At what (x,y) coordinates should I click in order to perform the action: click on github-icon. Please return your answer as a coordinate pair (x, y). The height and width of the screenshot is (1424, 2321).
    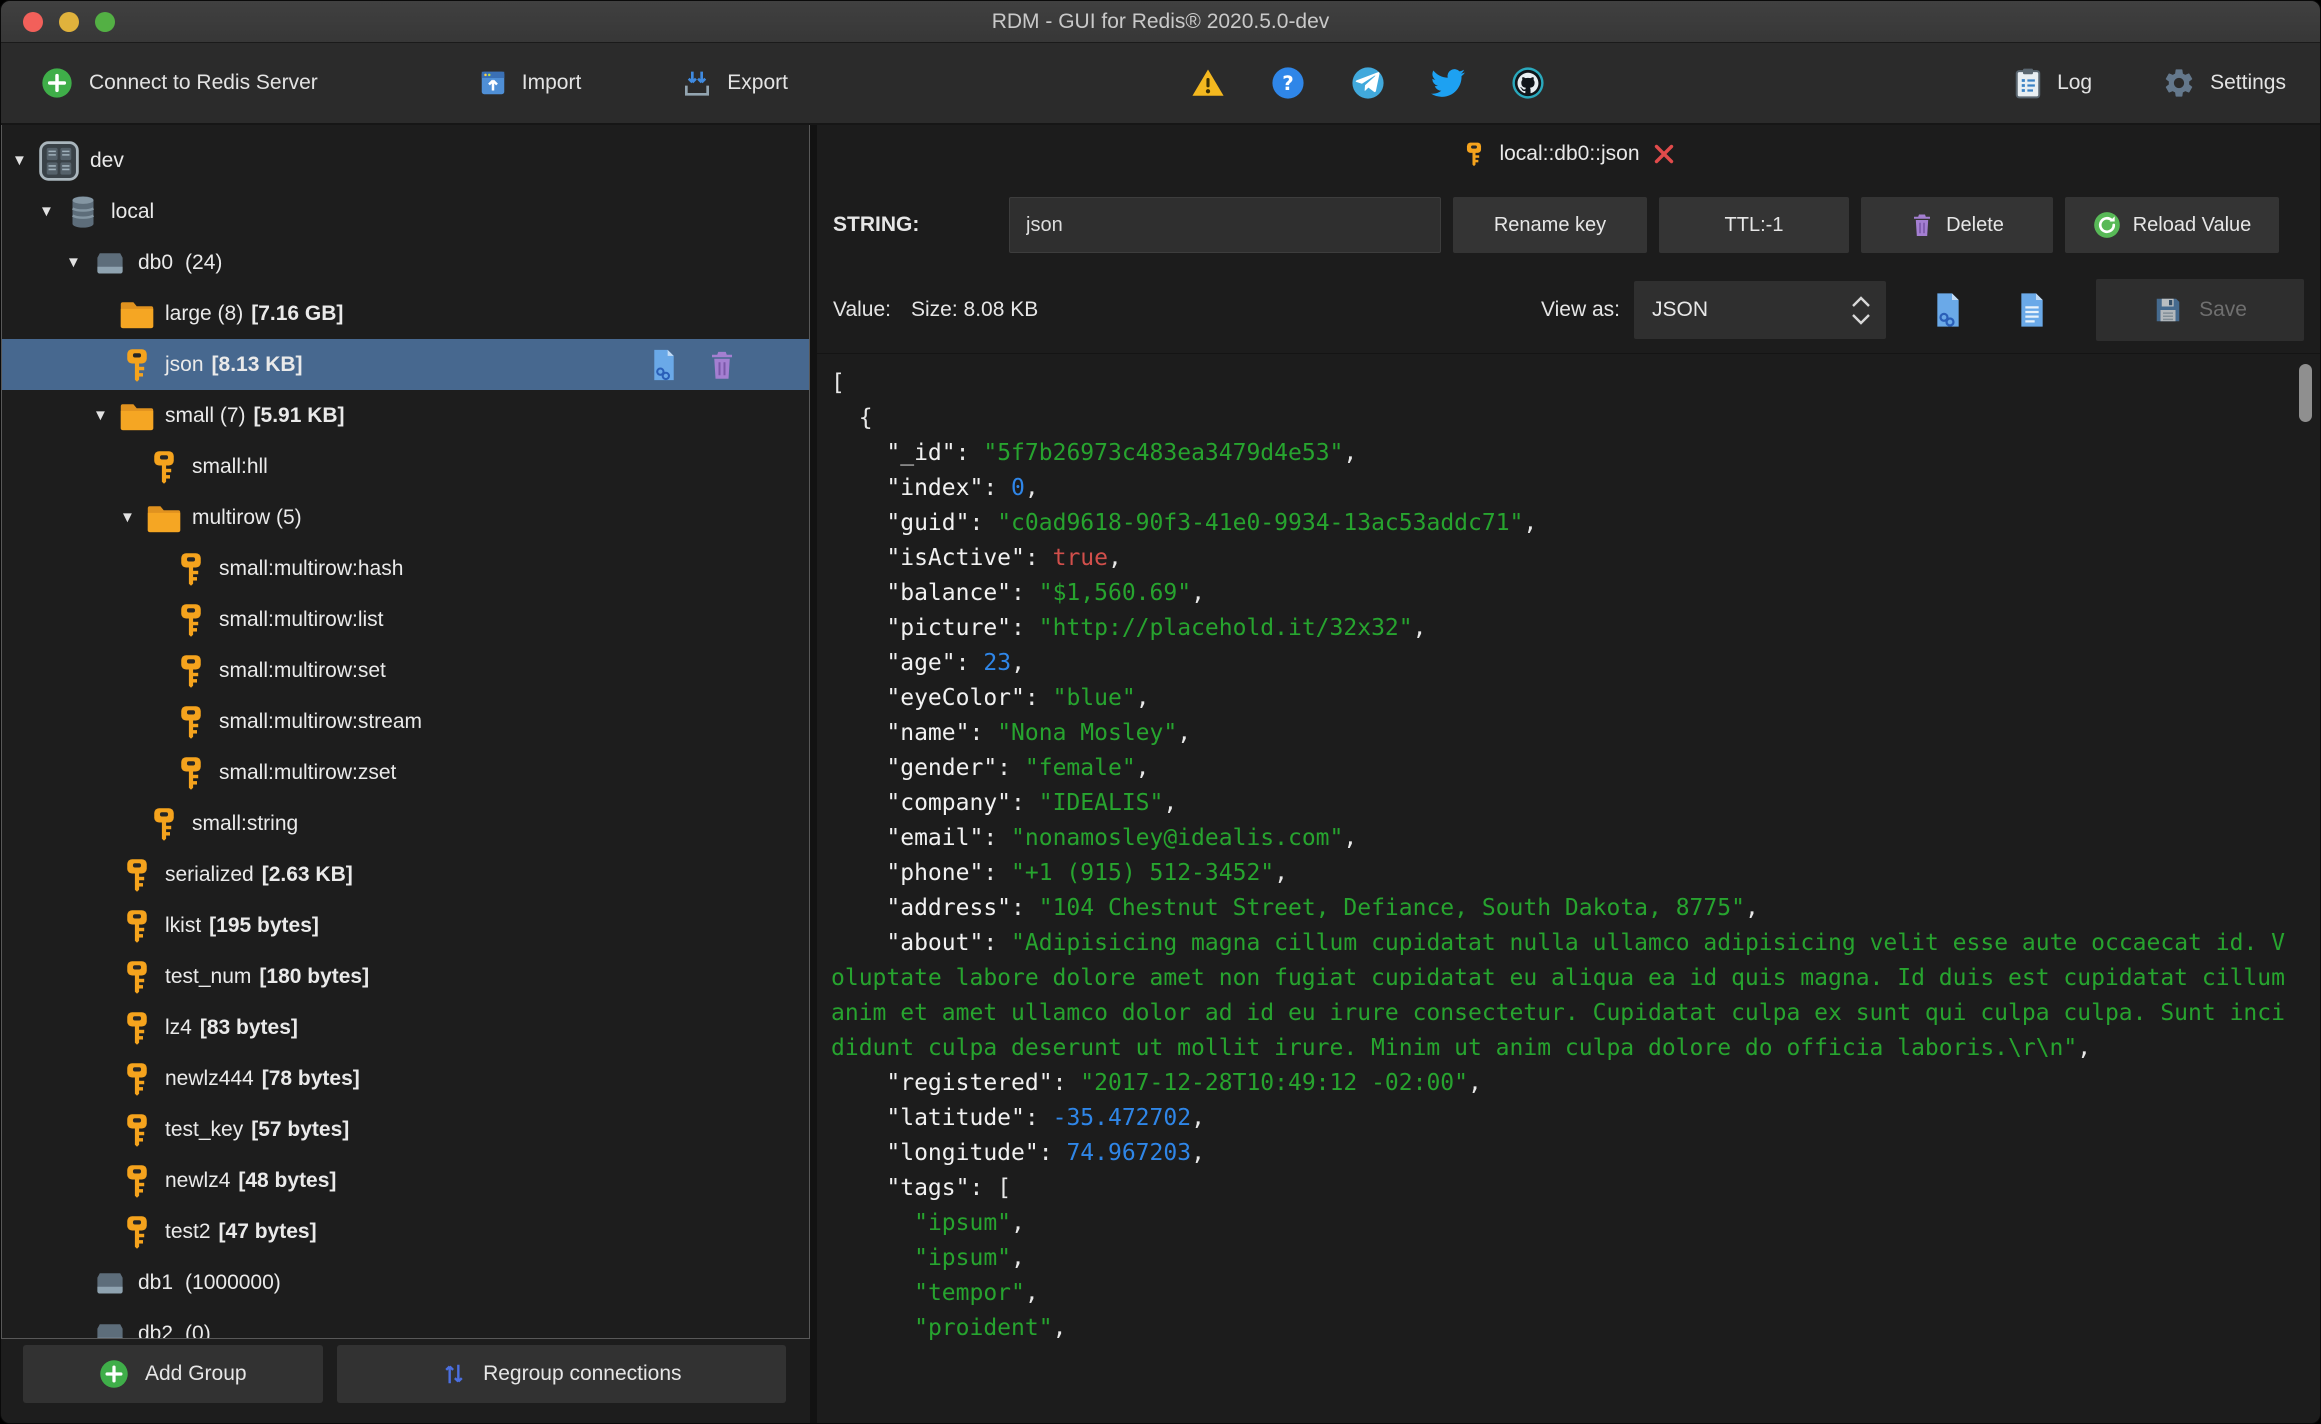
    Looking at the image, I should click on (1528, 83).